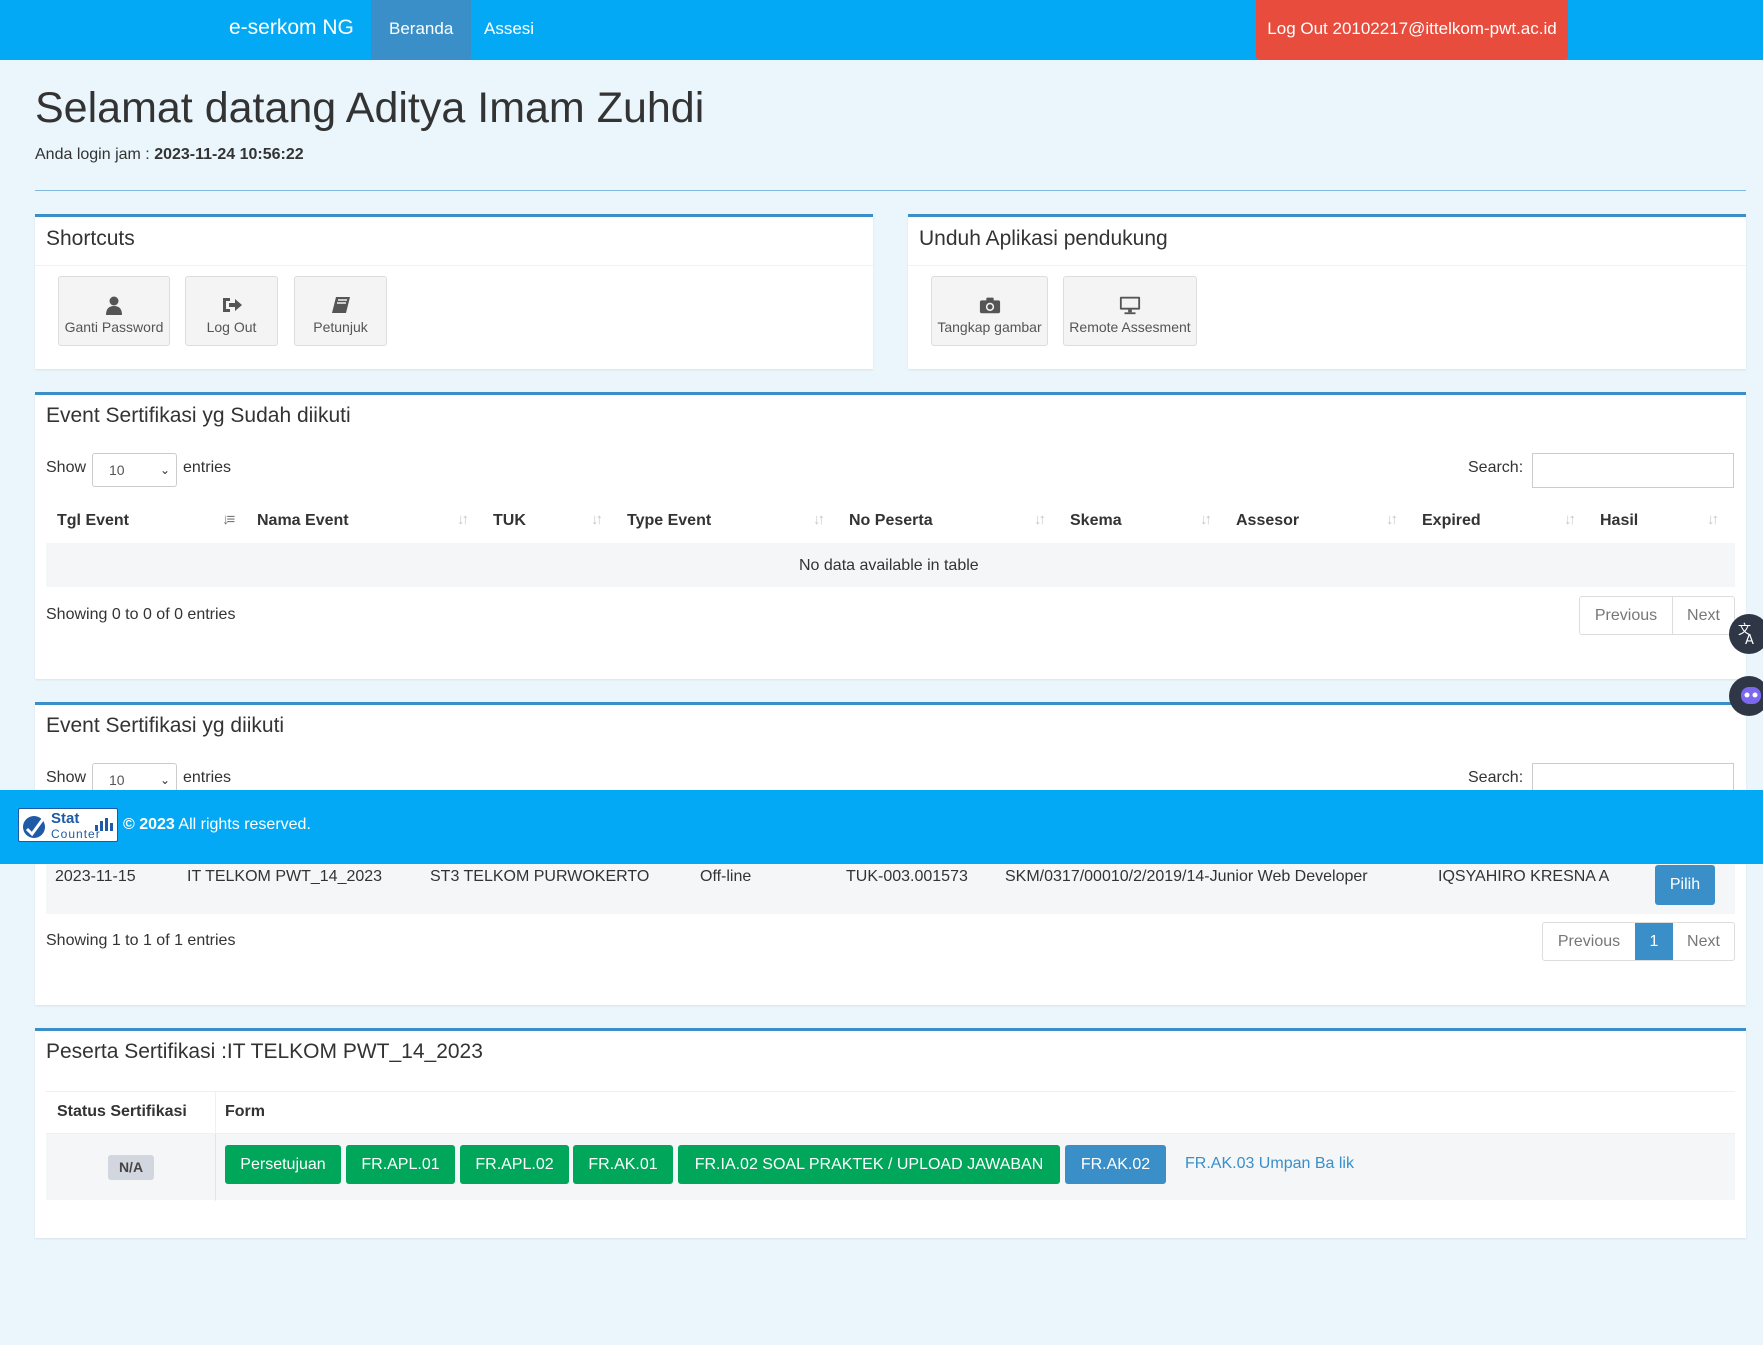 Image resolution: width=1763 pixels, height=1345 pixels. I want to click on select-event-button: Pilih, so click(1685, 885).